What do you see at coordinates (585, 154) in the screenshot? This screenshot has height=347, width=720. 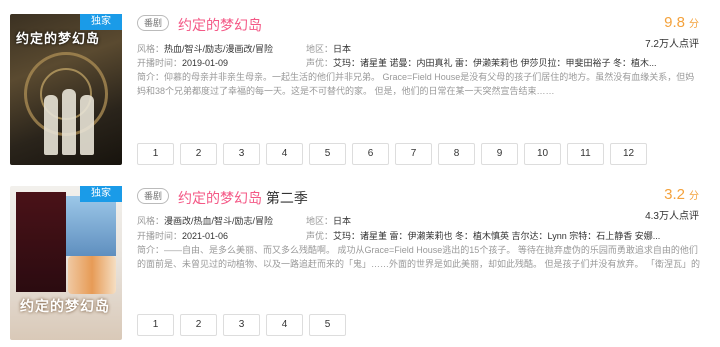 I see `episode-button: 11` at bounding box center [585, 154].